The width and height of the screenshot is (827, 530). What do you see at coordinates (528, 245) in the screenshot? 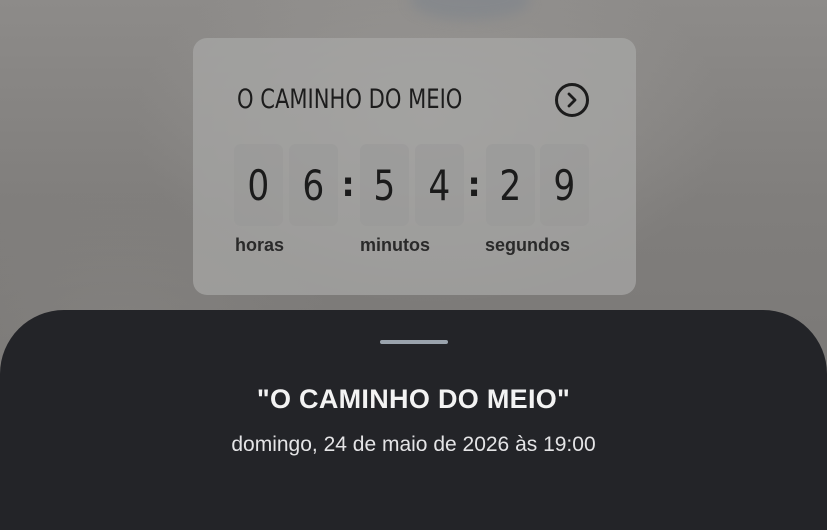
I see `seconds-label: segundos` at bounding box center [528, 245].